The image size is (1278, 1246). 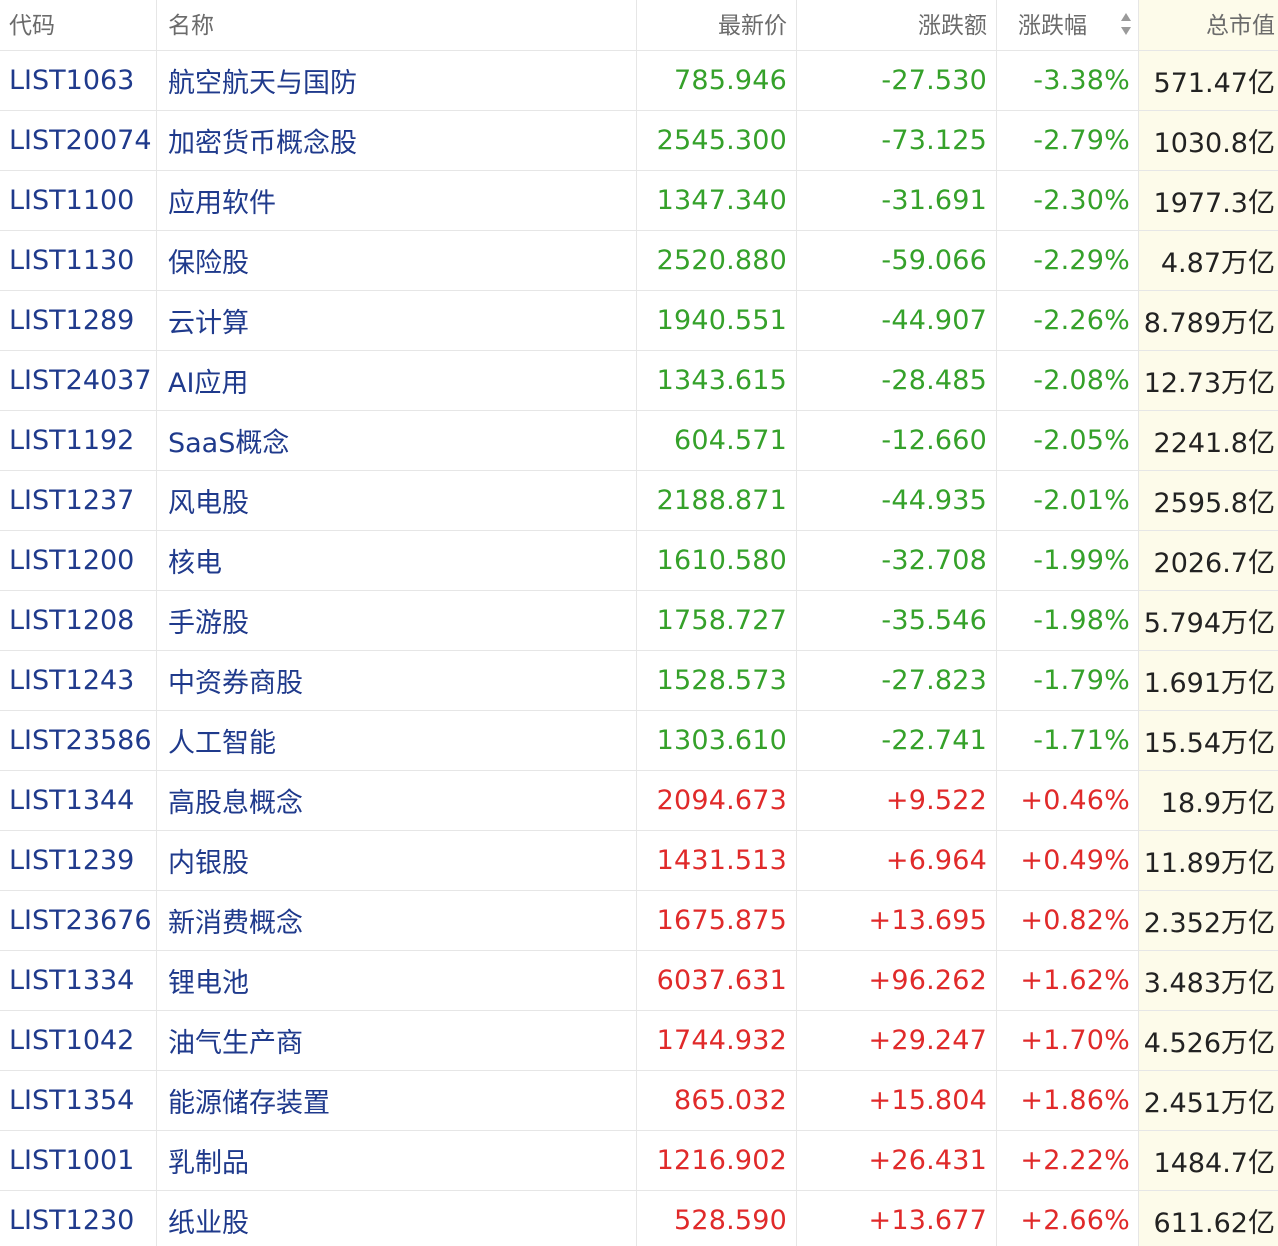 I want to click on row-code: LIST20074, so click(x=80, y=140).